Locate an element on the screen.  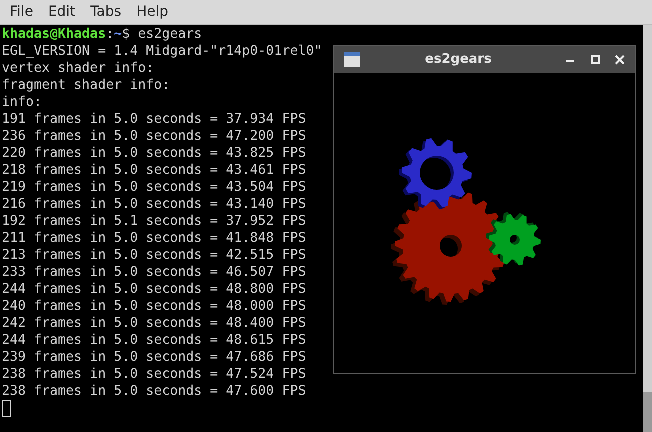
menu-item: Help is located at coordinates (153, 12).